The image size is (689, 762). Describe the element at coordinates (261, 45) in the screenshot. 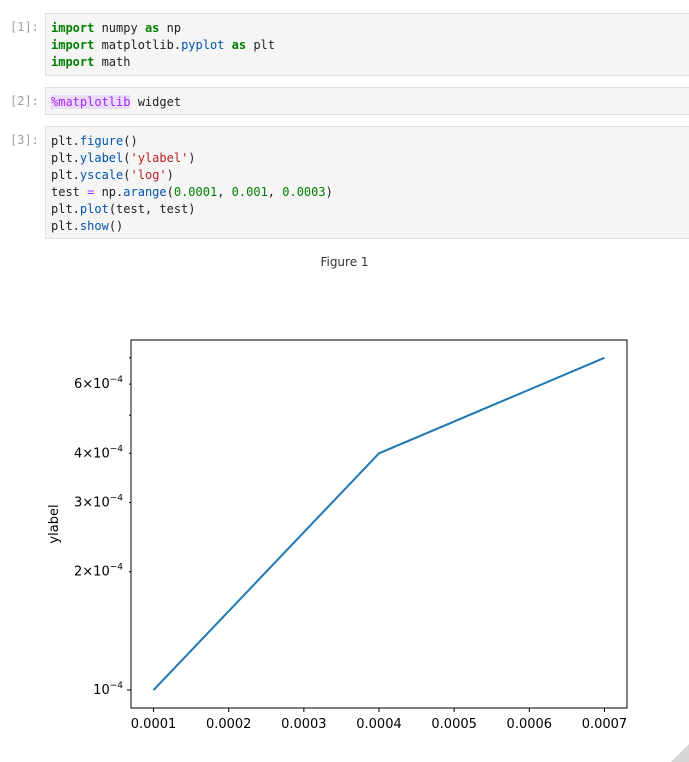

I see `code-token: plt` at that location.